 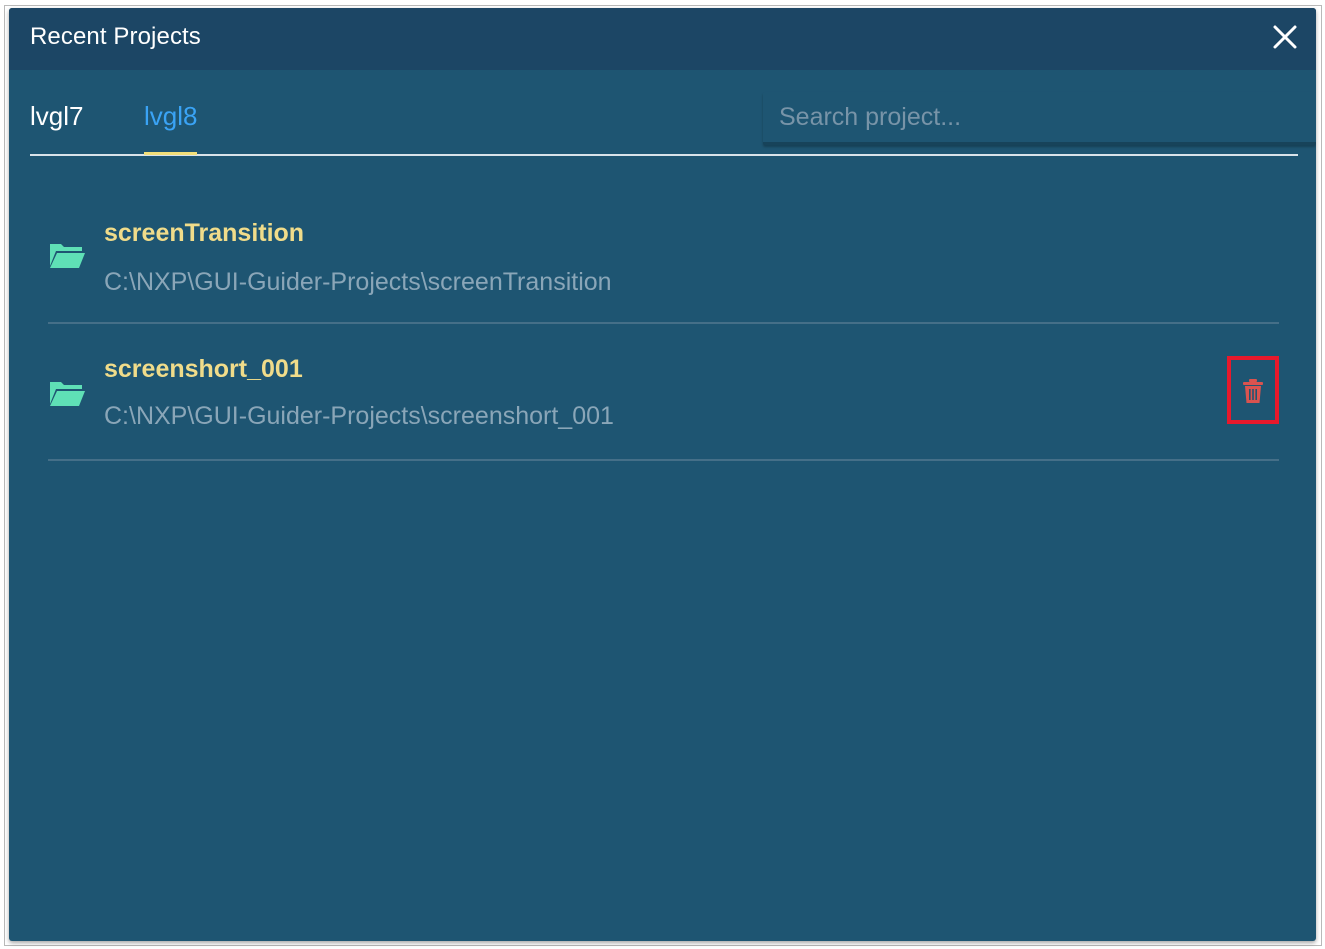 I want to click on tab-lvgl8: lvgl8, so click(x=170, y=116).